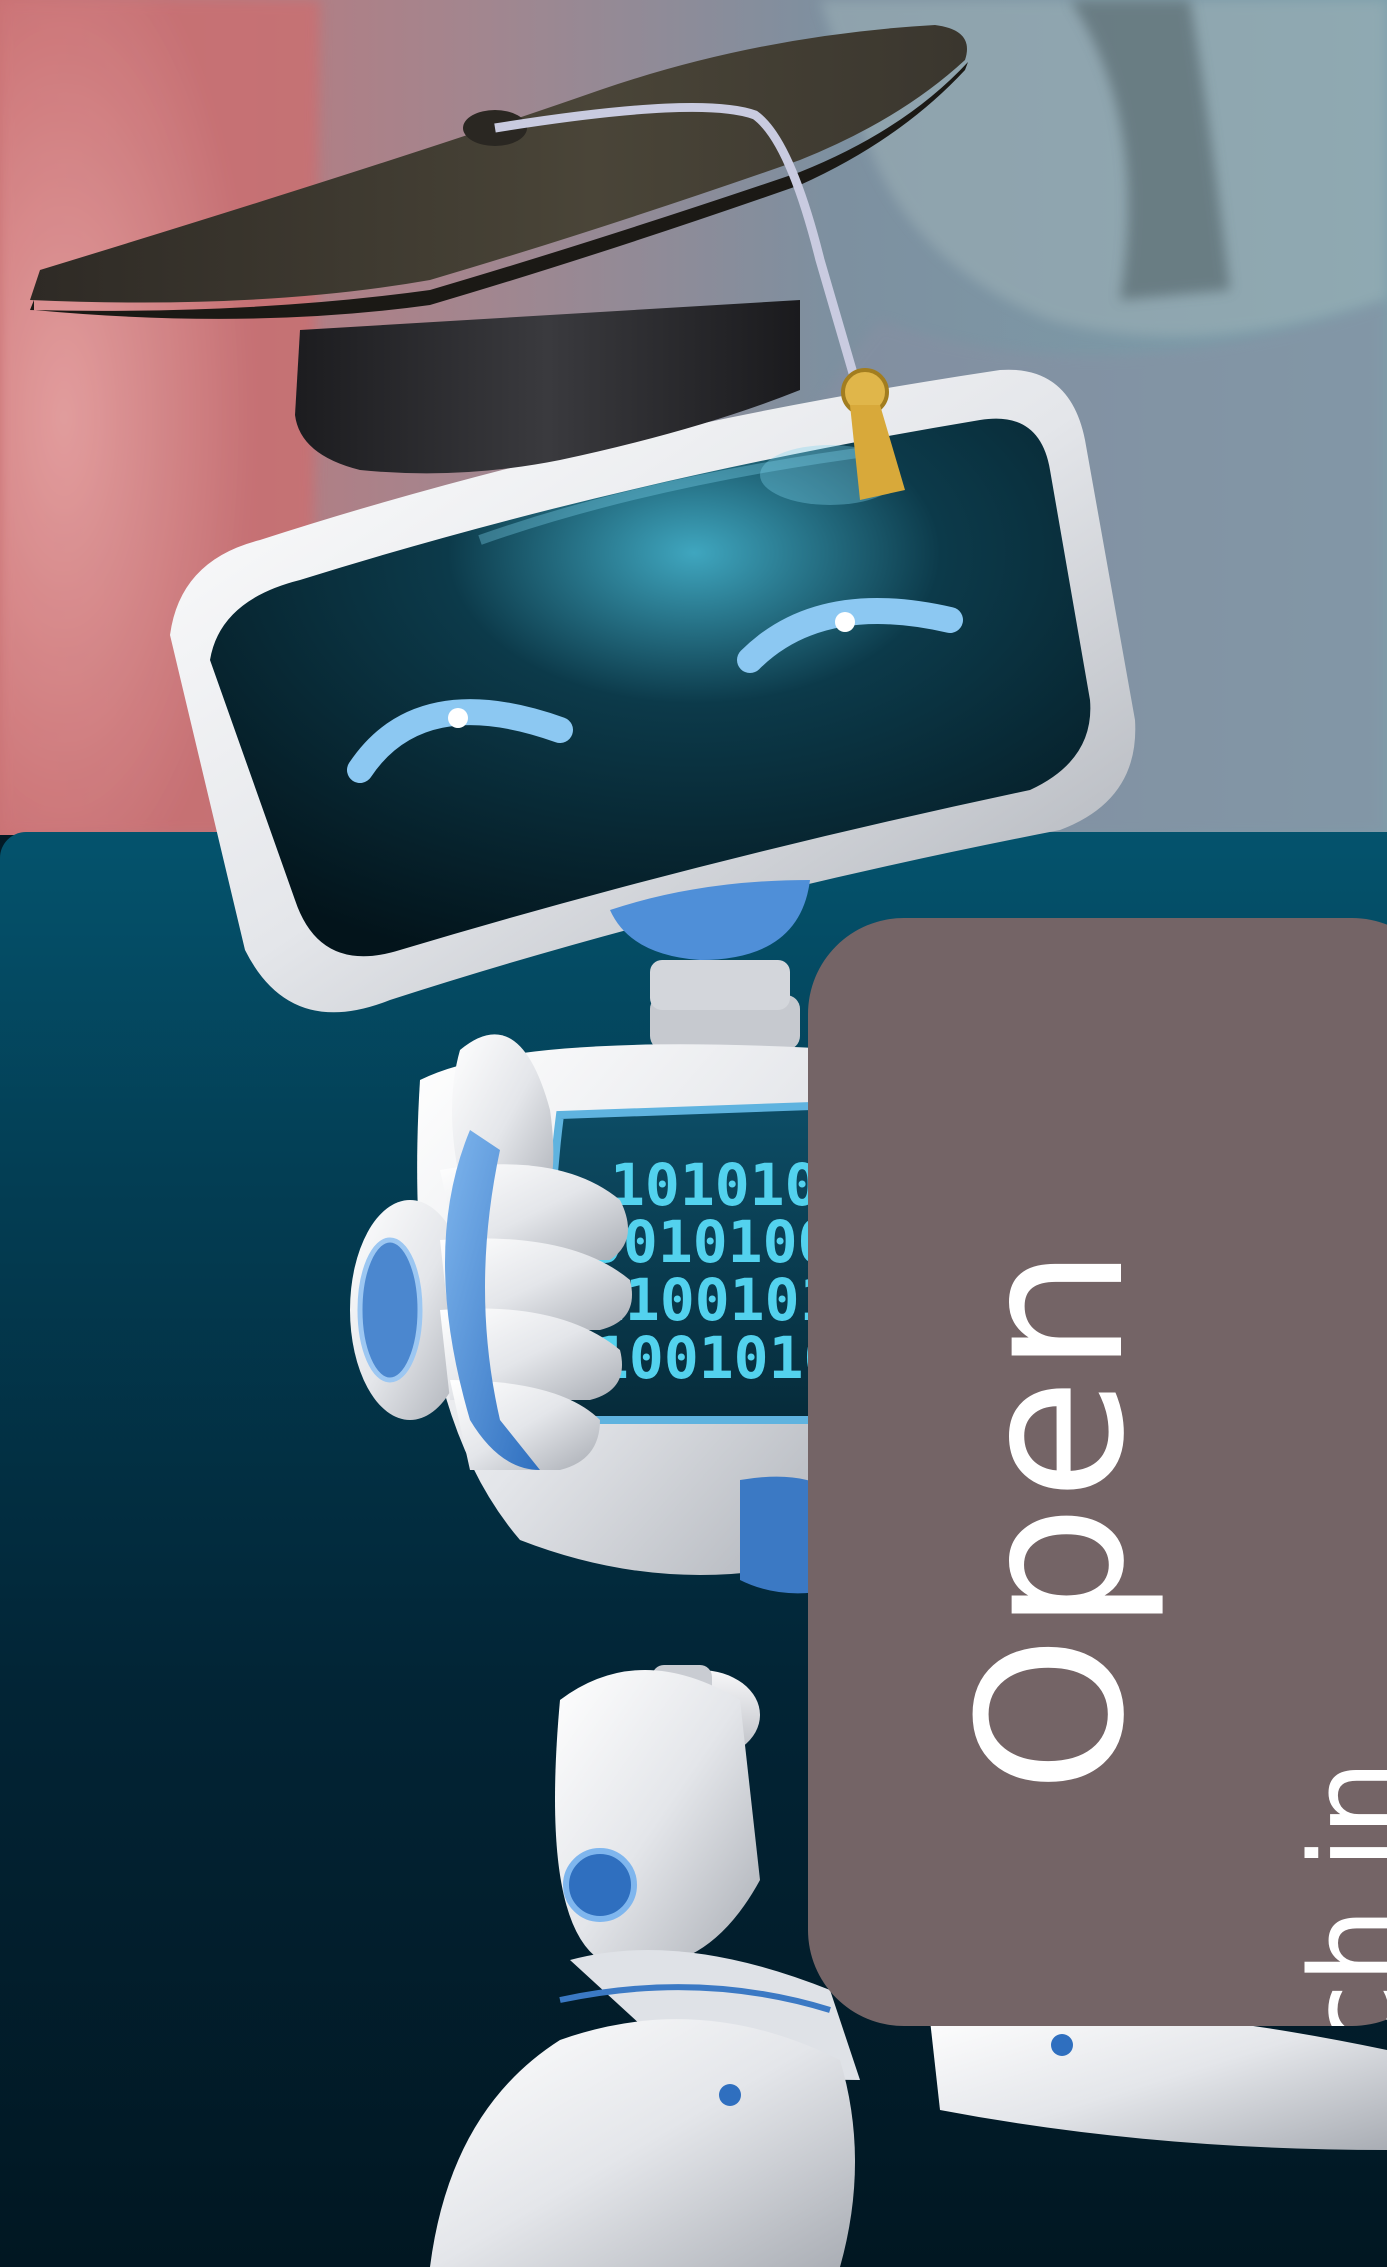 The image size is (1387, 2267). Describe the element at coordinates (720, 985) in the screenshot. I see `robot-neck` at that location.